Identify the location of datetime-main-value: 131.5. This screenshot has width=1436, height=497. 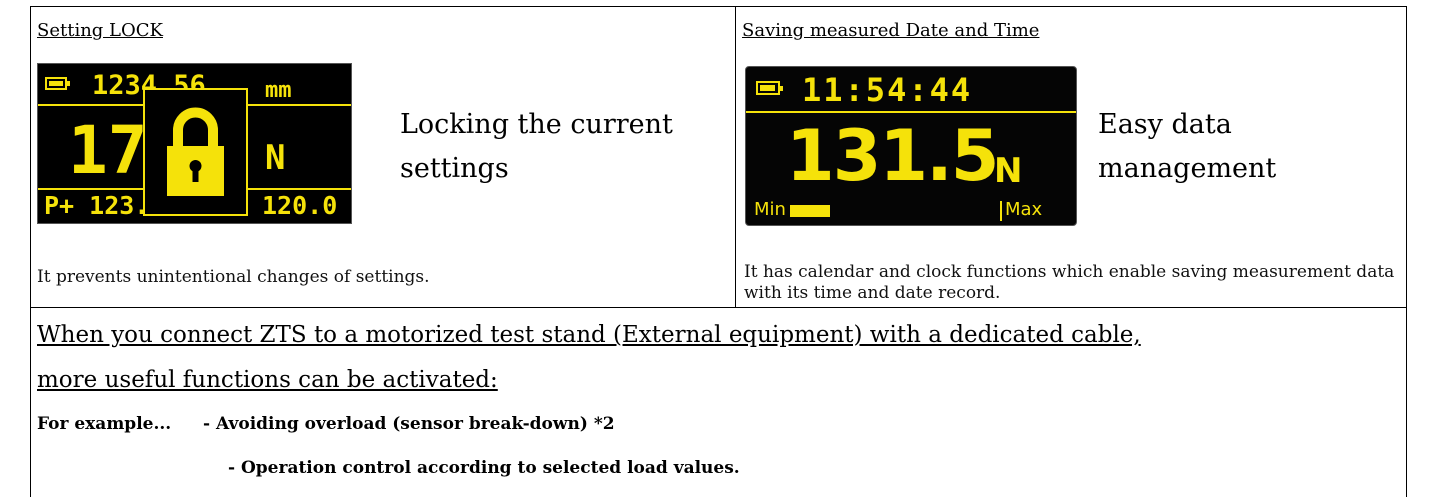
(892, 156).